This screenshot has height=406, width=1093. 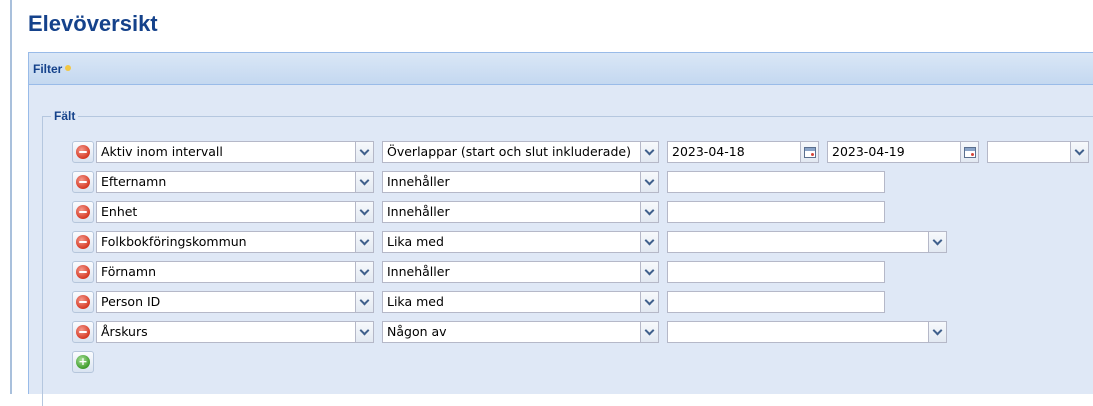 What do you see at coordinates (11, 197) in the screenshot?
I see `page-left-border` at bounding box center [11, 197].